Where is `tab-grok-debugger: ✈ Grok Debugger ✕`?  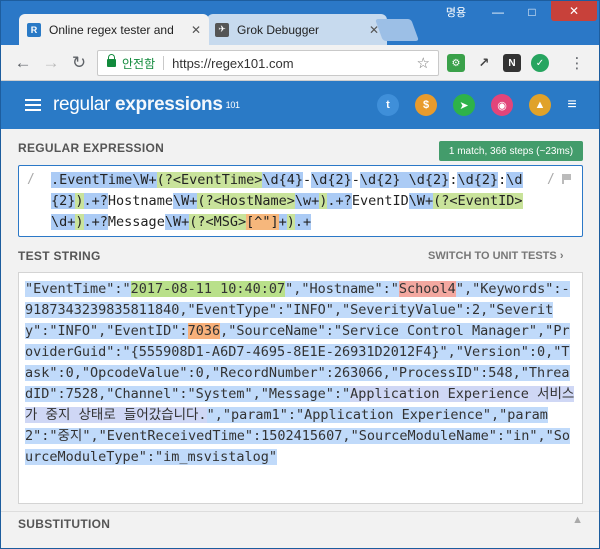
tab-grok-debugger: ✈ Grok Debugger ✕ is located at coordinates (297, 29).